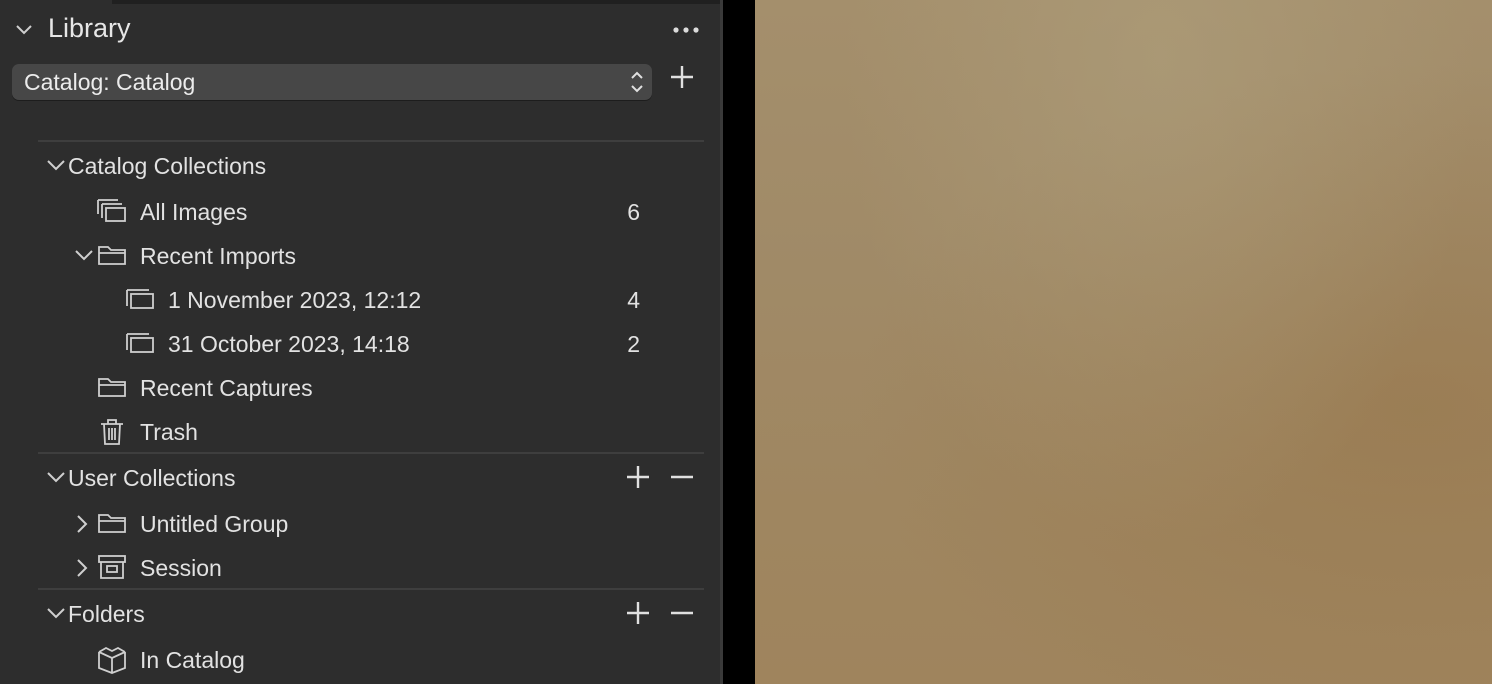 Image resolution: width=1492 pixels, height=684 pixels. What do you see at coordinates (226, 388) in the screenshot?
I see `collection-label: Recent Captures` at bounding box center [226, 388].